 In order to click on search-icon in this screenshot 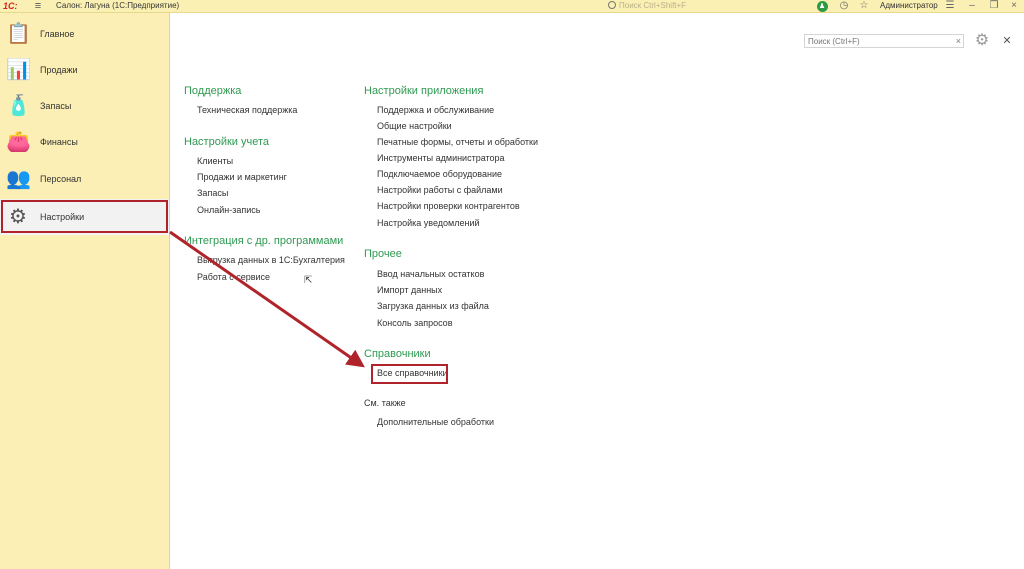, I will do `click(612, 4)`.